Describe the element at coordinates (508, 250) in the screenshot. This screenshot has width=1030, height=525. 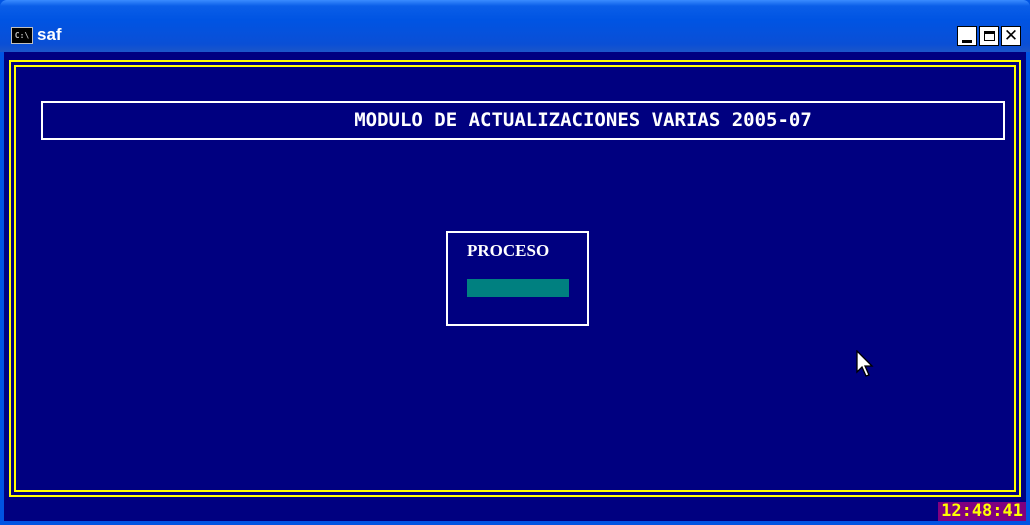
I see `process-label: PROCESO` at that location.